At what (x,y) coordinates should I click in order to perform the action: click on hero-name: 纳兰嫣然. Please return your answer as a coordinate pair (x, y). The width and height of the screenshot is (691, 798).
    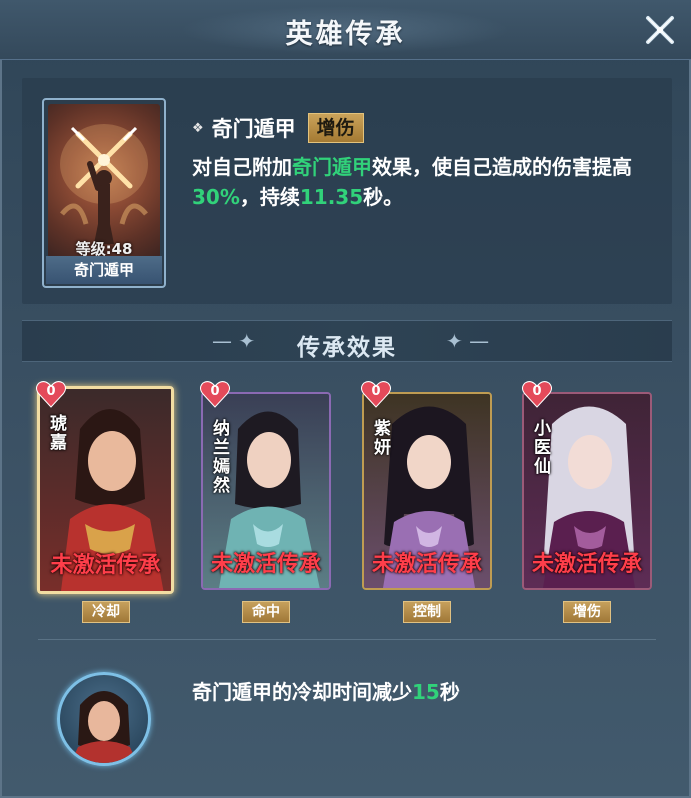
    Looking at the image, I should click on (221, 457).